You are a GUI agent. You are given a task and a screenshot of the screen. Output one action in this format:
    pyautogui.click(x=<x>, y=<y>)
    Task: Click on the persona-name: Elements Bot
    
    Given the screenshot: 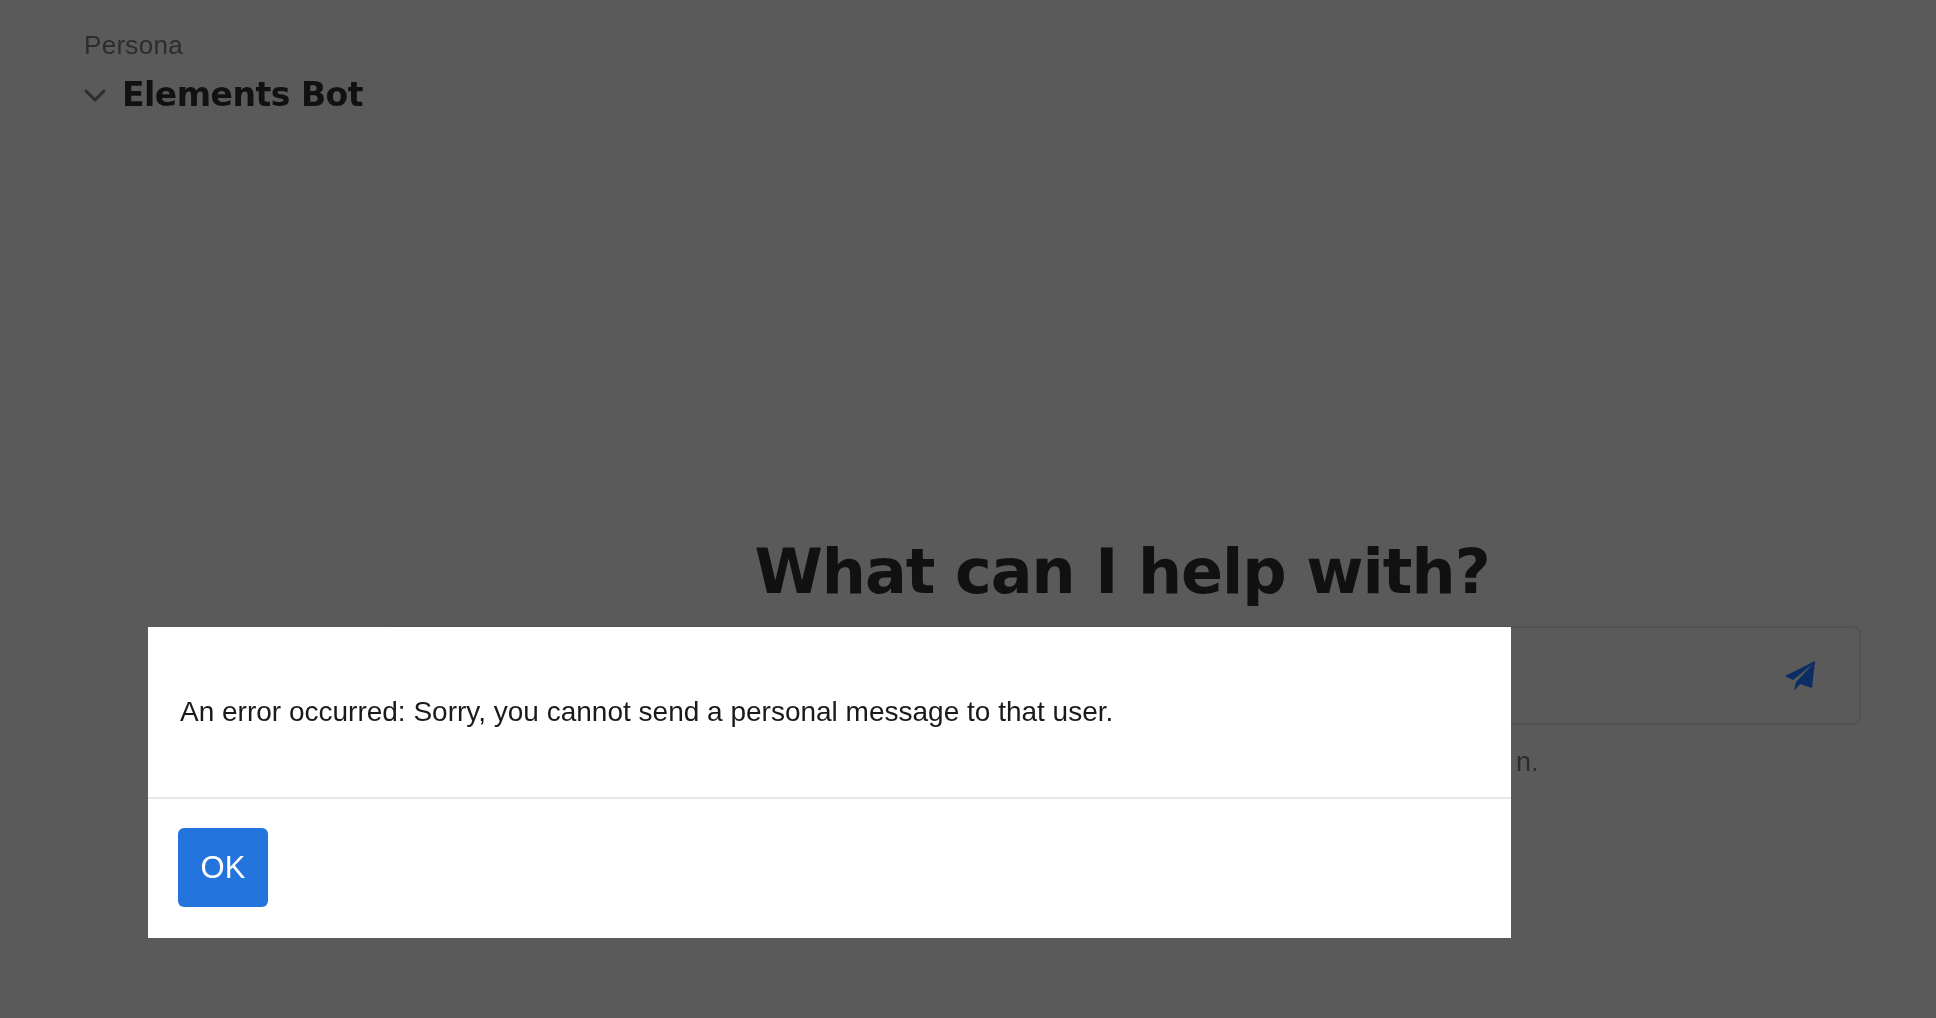 What is the action you would take?
    pyautogui.click(x=242, y=94)
    